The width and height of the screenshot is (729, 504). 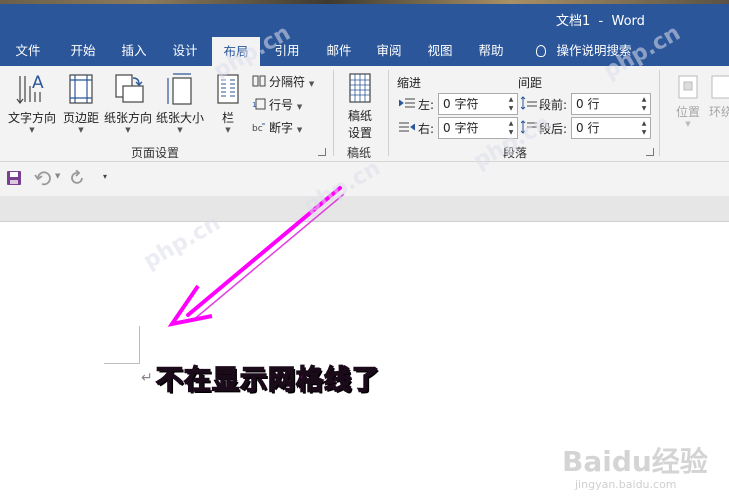 What do you see at coordinates (650, 152) in the screenshot?
I see `paragraph-dialog-launcher-icon` at bounding box center [650, 152].